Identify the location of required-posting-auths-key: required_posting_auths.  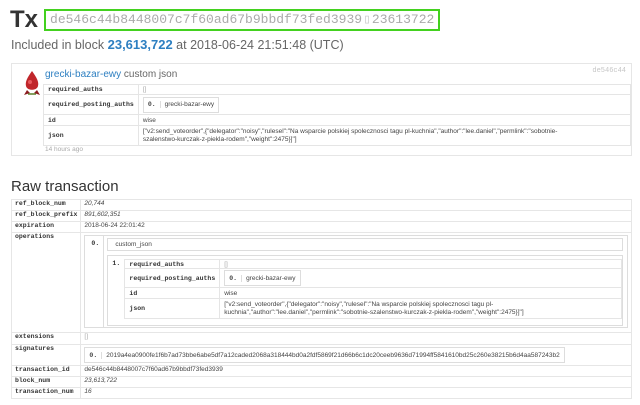
(91, 104).